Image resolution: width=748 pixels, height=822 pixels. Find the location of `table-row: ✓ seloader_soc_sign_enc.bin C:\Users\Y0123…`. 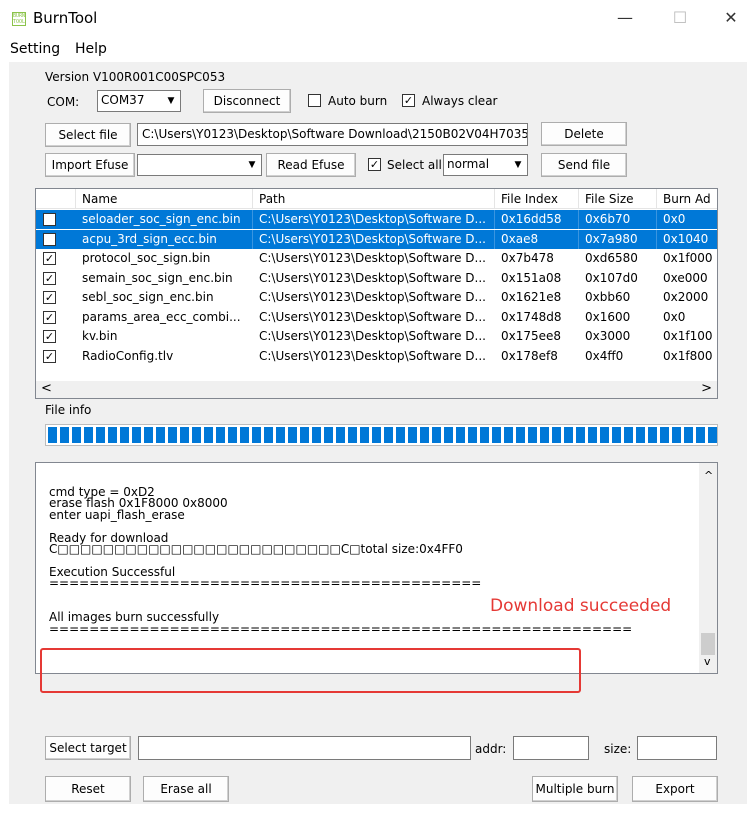

table-row: ✓ seloader_soc_sign_enc.bin C:\Users\Y0123… is located at coordinates (376, 219).